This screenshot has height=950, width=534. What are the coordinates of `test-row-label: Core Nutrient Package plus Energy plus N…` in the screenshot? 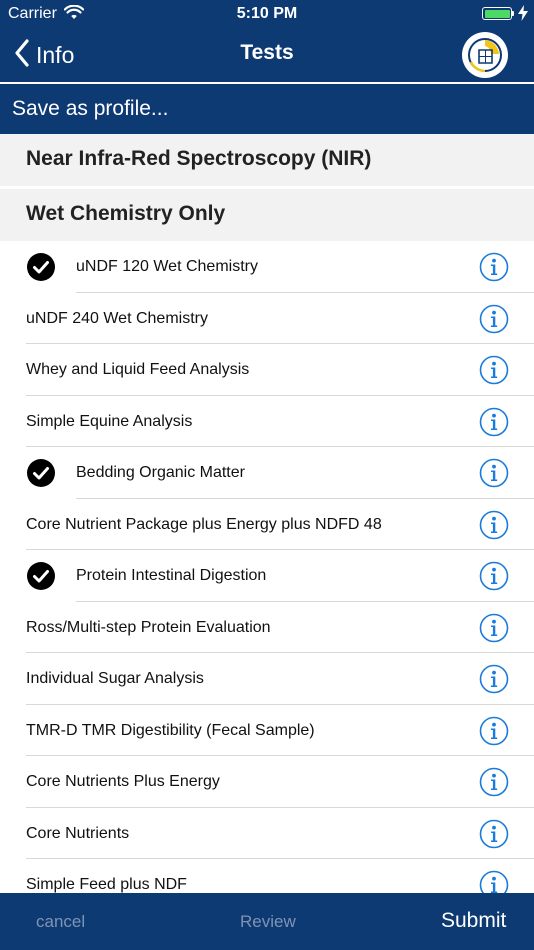 It's located at (204, 524).